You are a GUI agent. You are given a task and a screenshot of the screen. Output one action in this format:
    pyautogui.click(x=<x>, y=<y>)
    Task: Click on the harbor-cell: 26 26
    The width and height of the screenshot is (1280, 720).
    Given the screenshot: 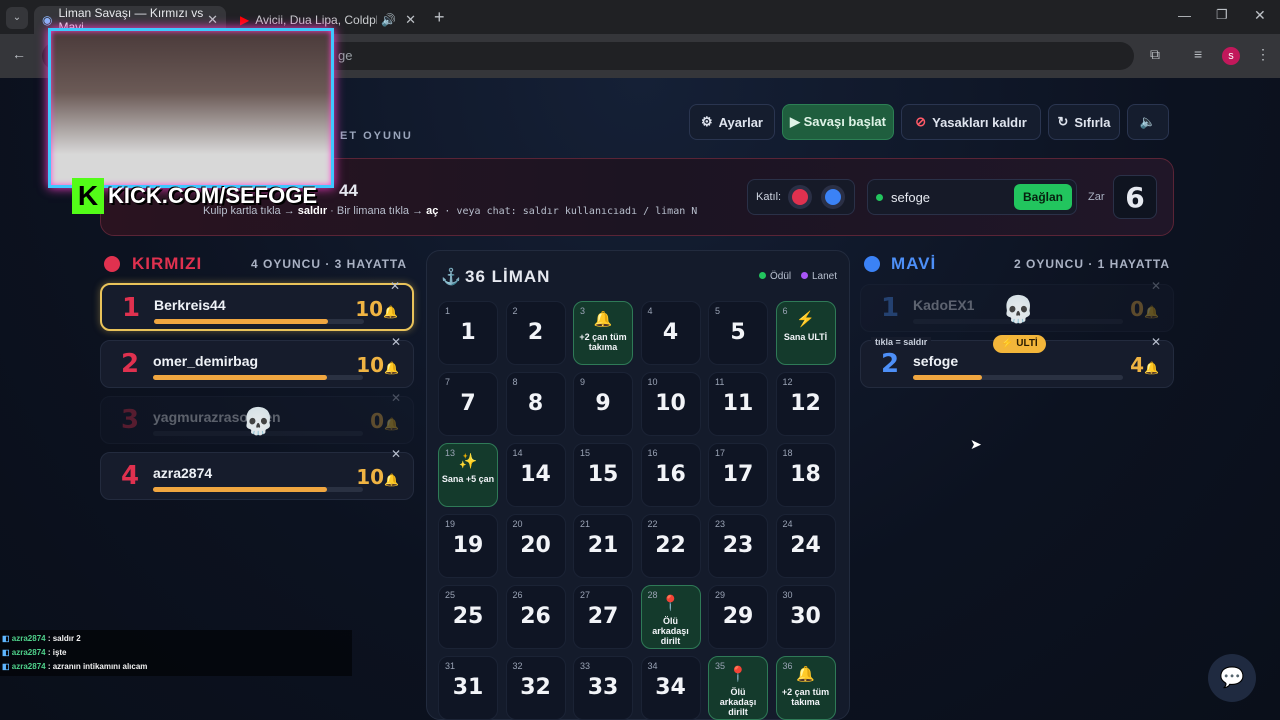 What is the action you would take?
    pyautogui.click(x=535, y=617)
    